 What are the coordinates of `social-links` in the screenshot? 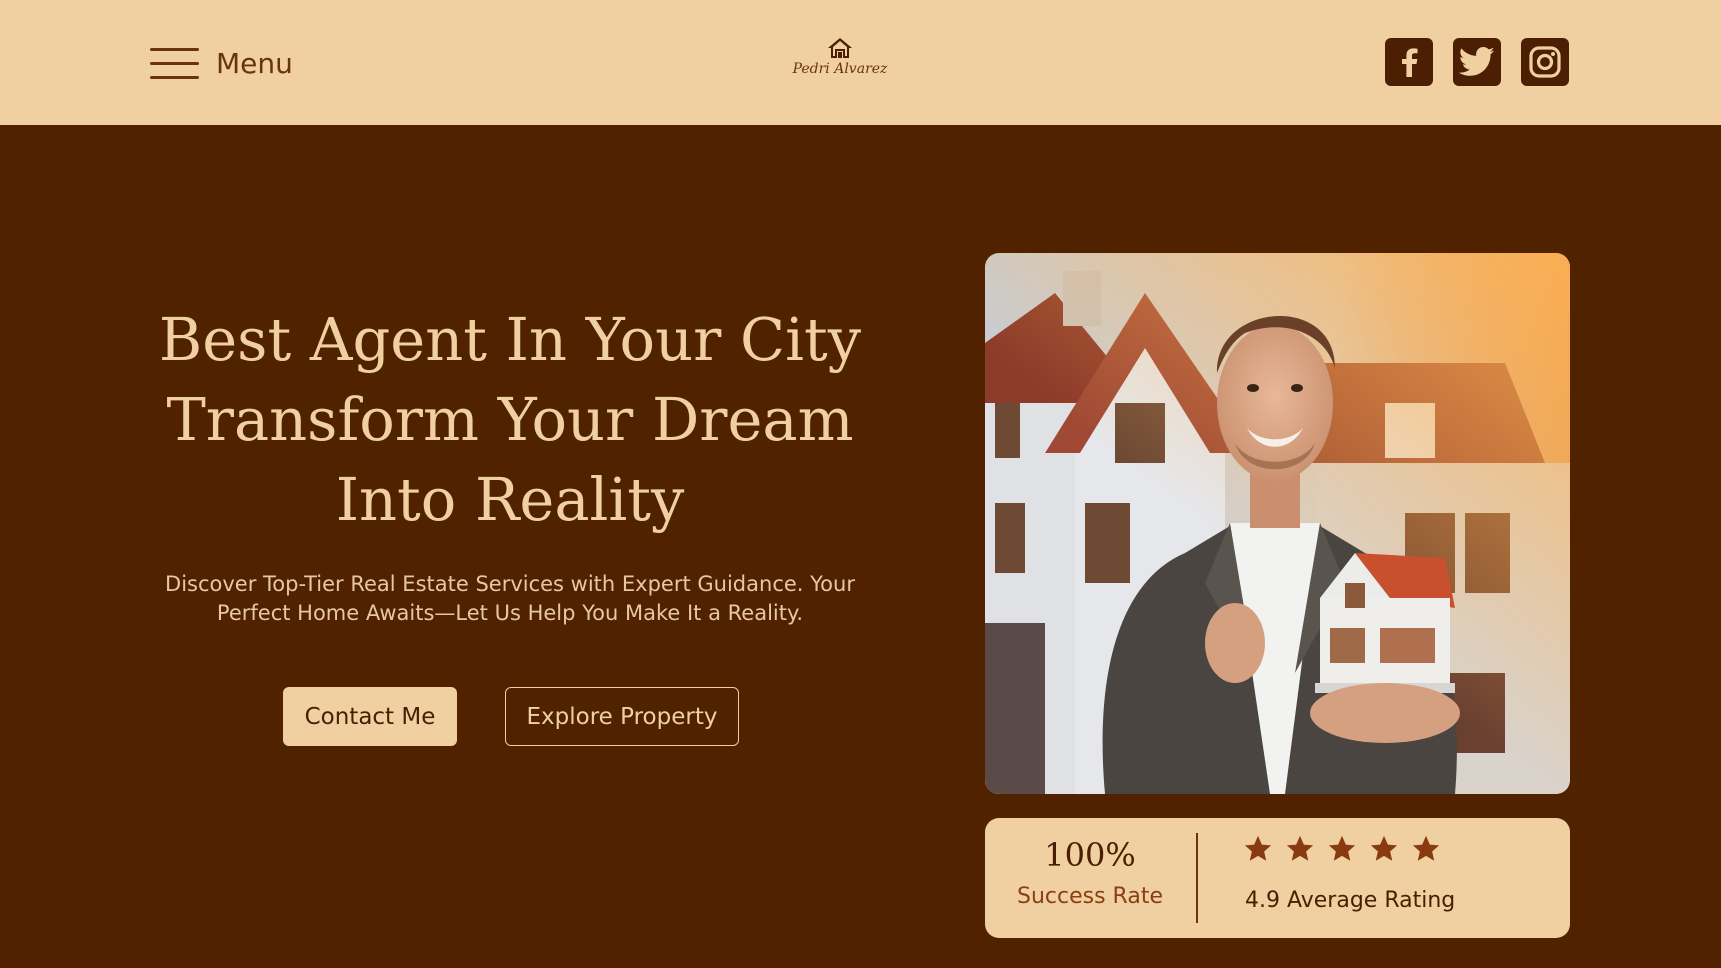 It's located at (1477, 62).